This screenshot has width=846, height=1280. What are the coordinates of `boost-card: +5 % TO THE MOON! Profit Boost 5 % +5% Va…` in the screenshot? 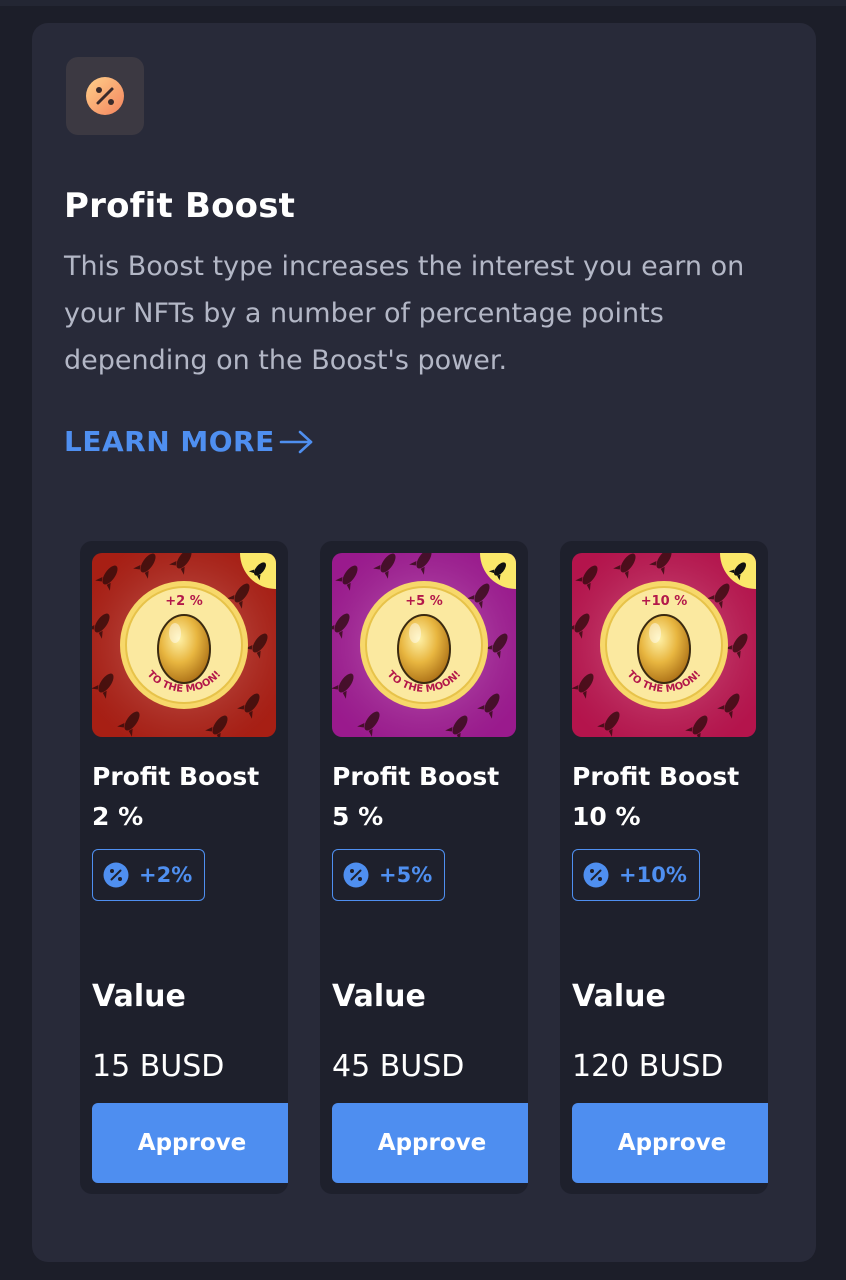 It's located at (424, 867).